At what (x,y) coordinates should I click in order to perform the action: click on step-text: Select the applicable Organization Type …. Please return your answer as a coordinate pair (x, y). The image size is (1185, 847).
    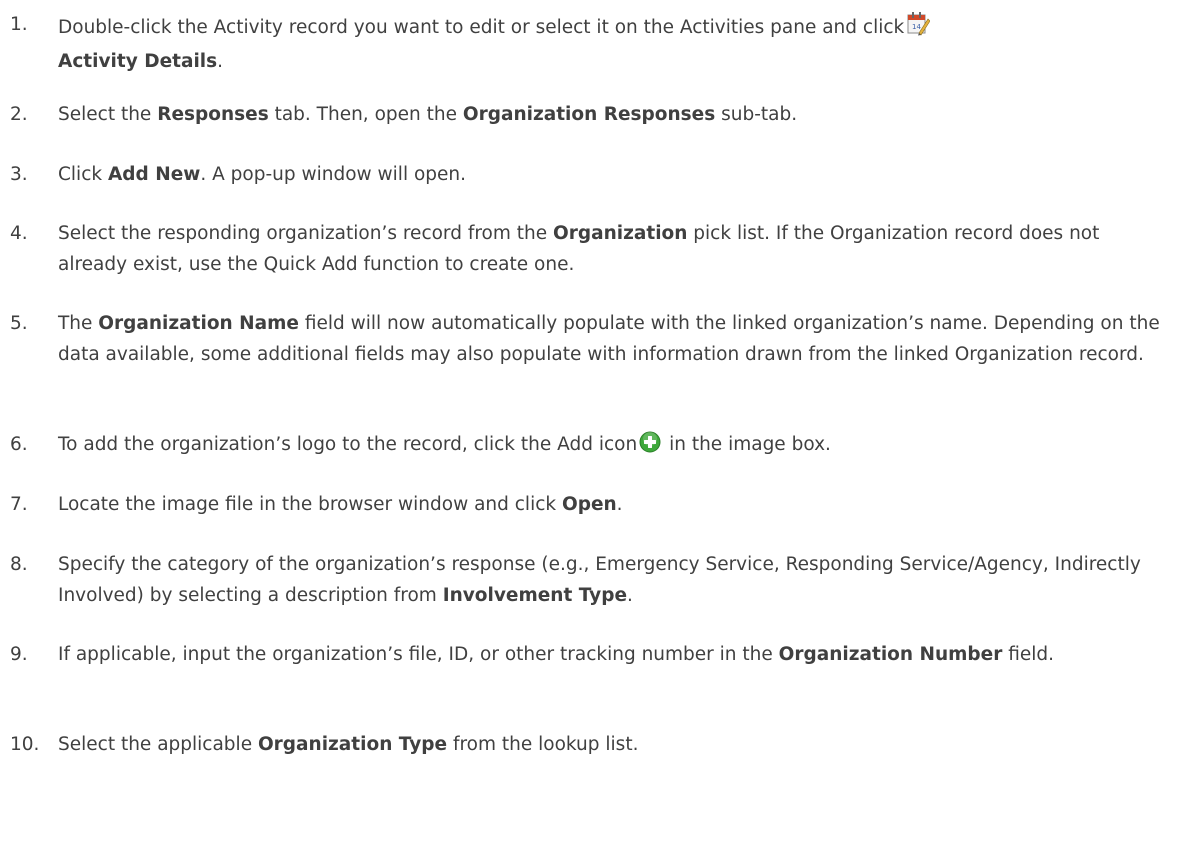
    Looking at the image, I should click on (614, 745).